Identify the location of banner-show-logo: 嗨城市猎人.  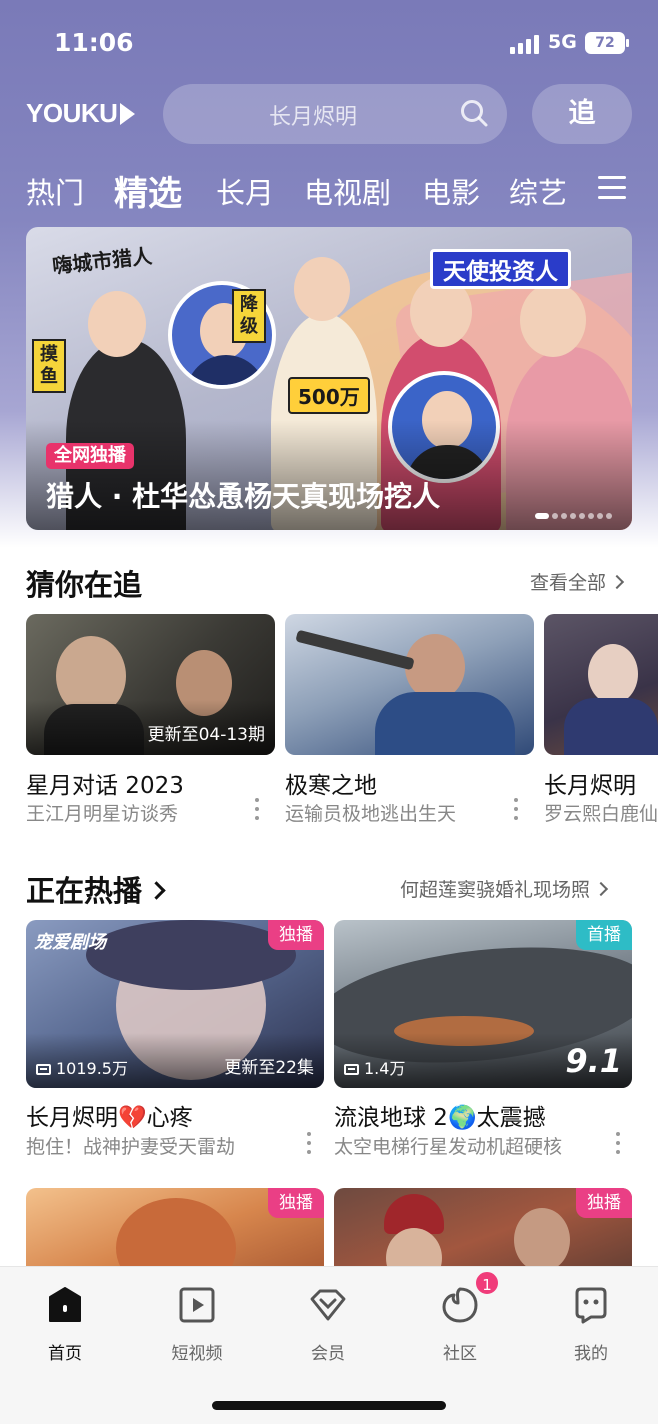
(102, 261).